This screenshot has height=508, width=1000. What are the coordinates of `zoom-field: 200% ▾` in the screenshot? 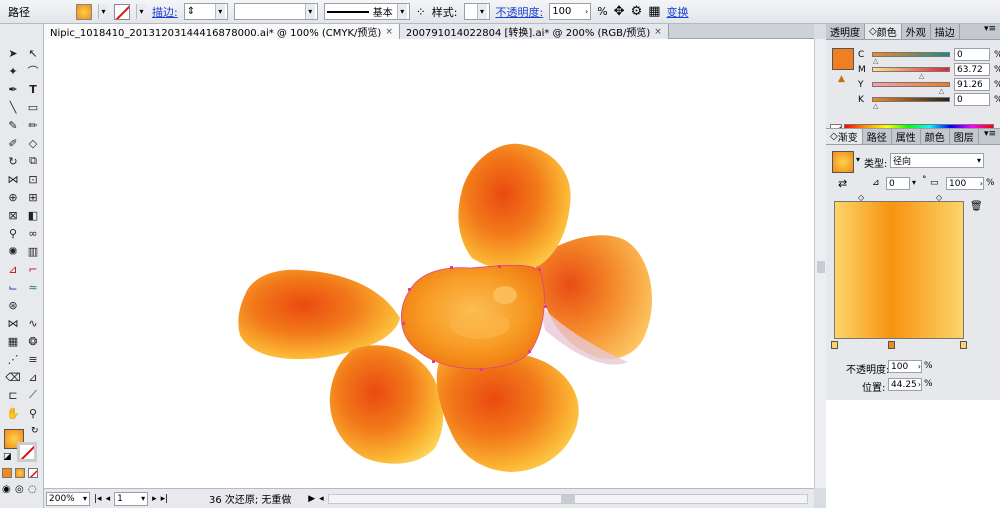 It's located at (68, 498).